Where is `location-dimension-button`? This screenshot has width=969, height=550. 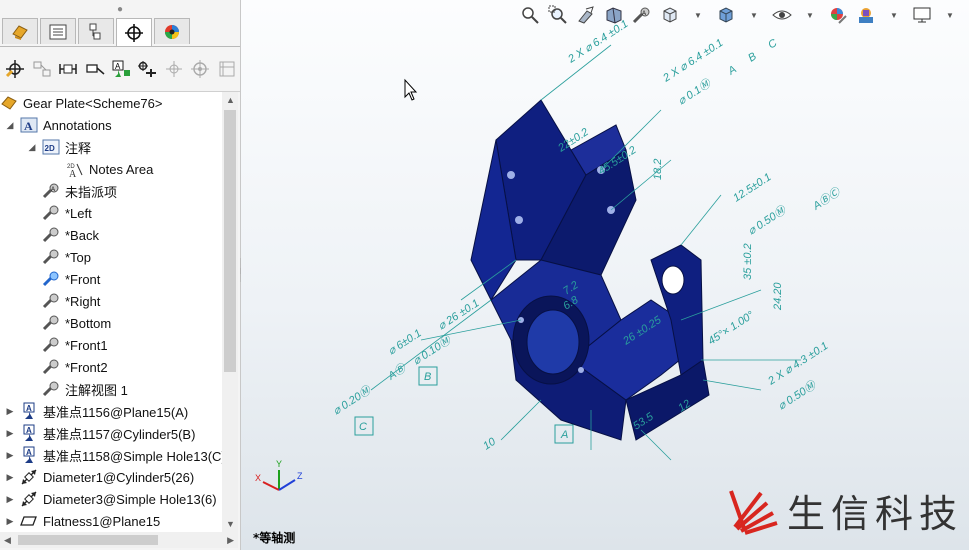
location-dimension-button is located at coordinates (68, 69).